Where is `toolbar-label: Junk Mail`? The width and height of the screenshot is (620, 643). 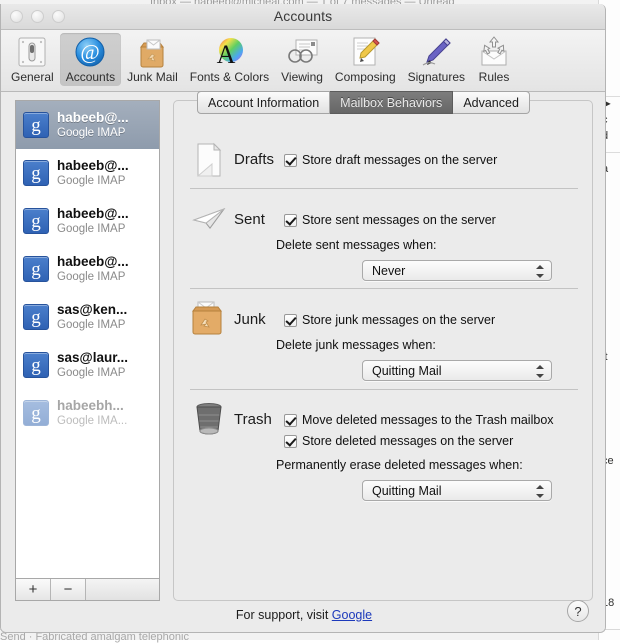 toolbar-label: Junk Mail is located at coordinates (152, 77).